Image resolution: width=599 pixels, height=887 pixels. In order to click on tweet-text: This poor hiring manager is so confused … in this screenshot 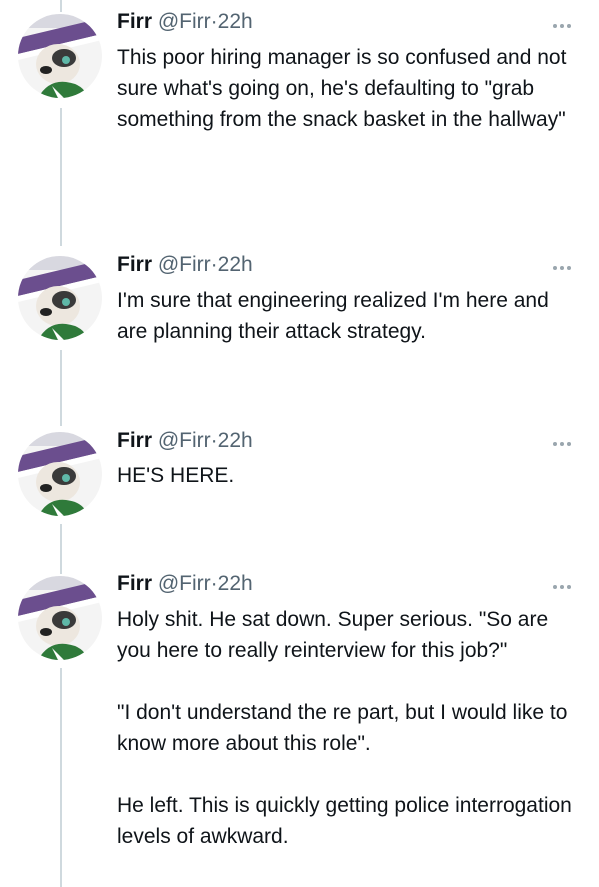, I will do `click(348, 88)`.